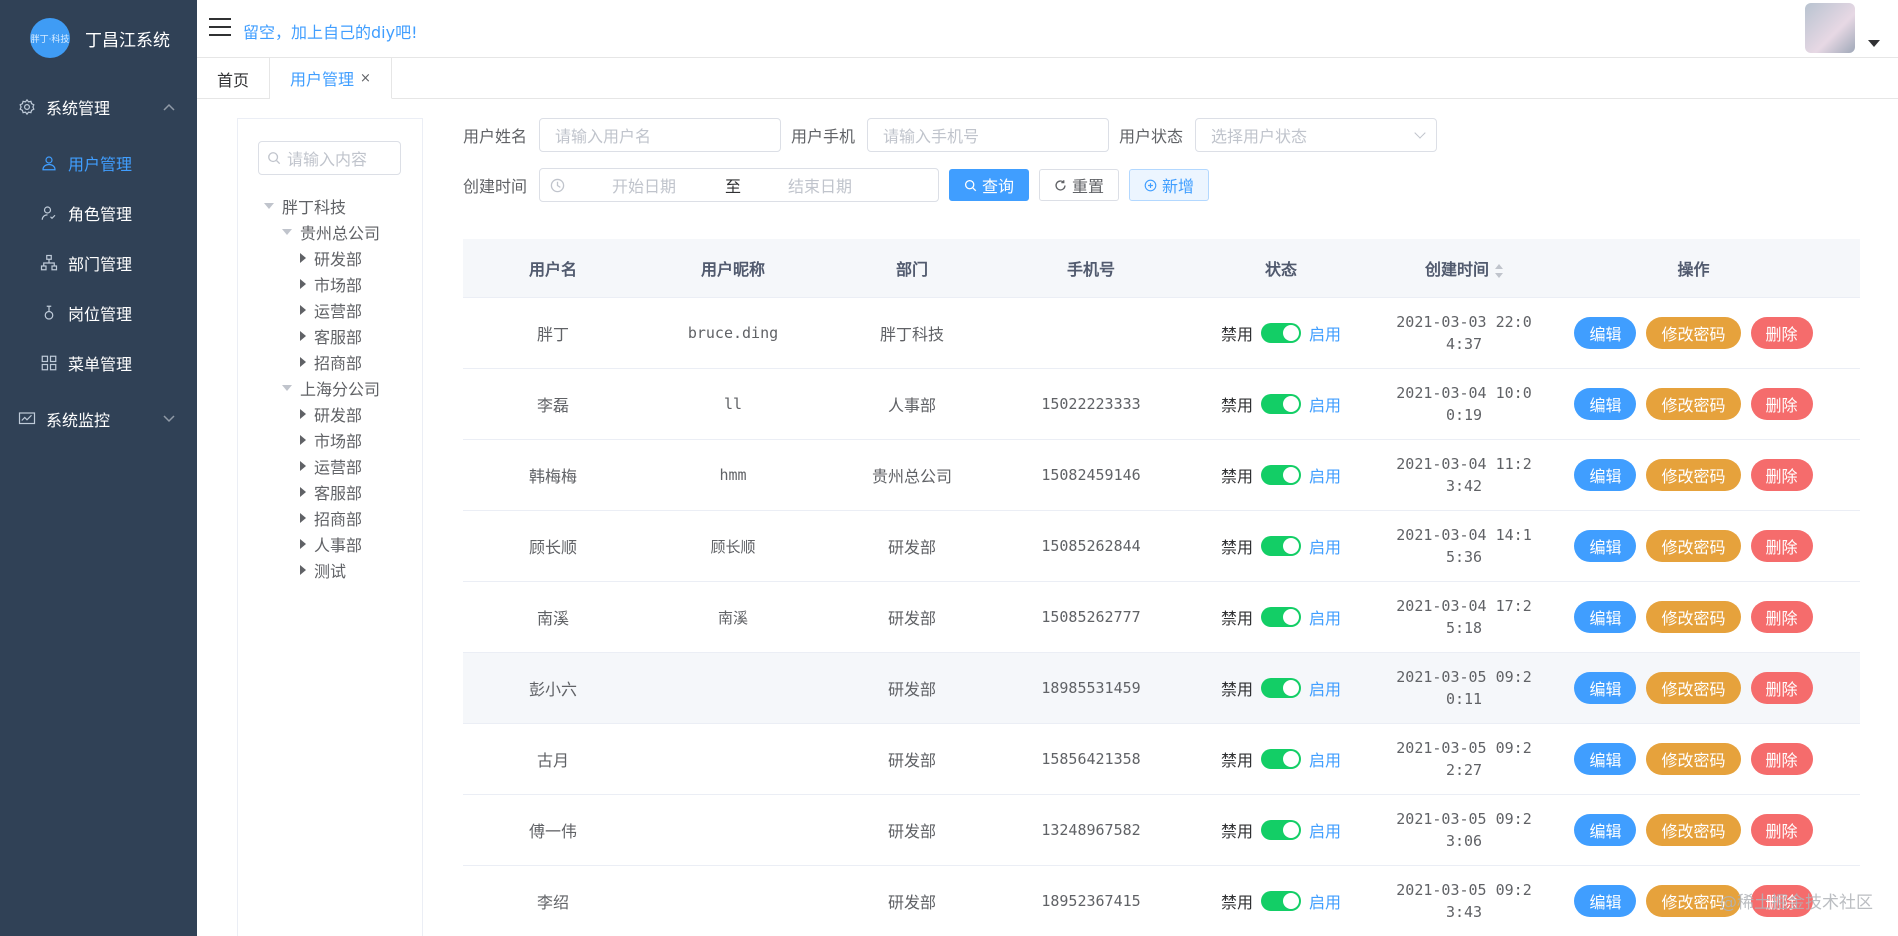  I want to click on status-select: 选择用户状态, so click(1316, 135).